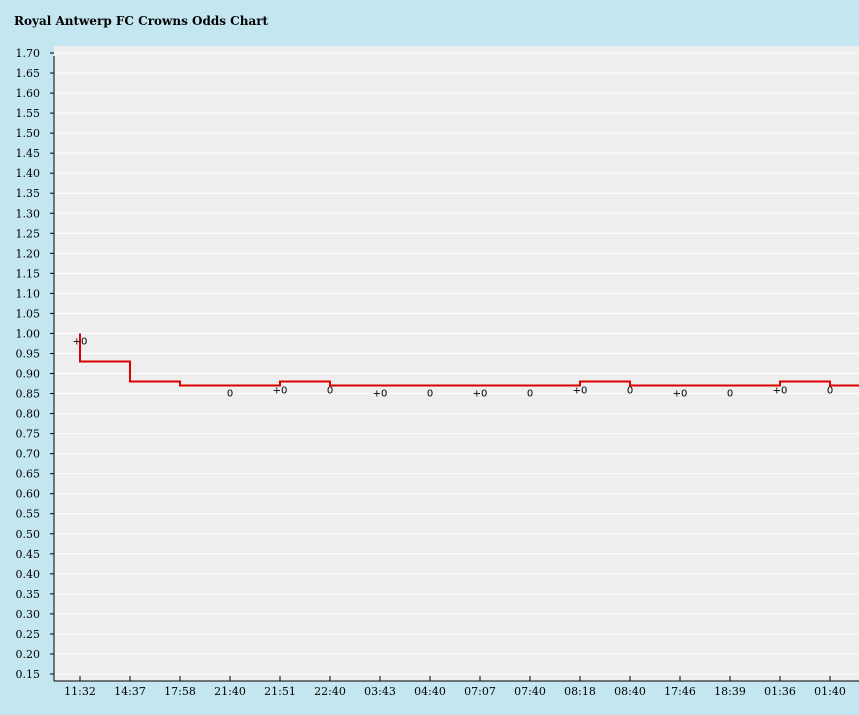 The height and width of the screenshot is (715, 859). What do you see at coordinates (28, 494) in the screenshot?
I see `y-tick-label: 0.60` at bounding box center [28, 494].